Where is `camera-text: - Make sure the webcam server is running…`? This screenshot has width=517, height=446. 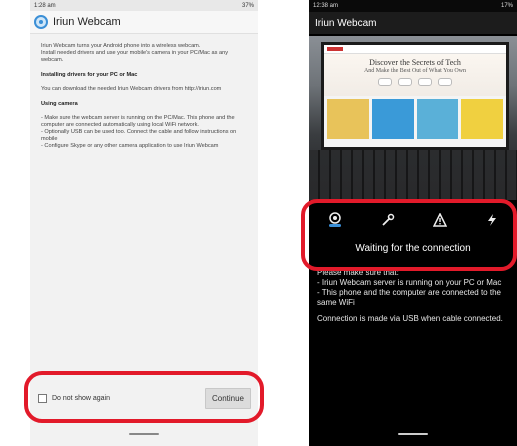 camera-text: - Make sure the webcam server is running… is located at coordinates (139, 132).